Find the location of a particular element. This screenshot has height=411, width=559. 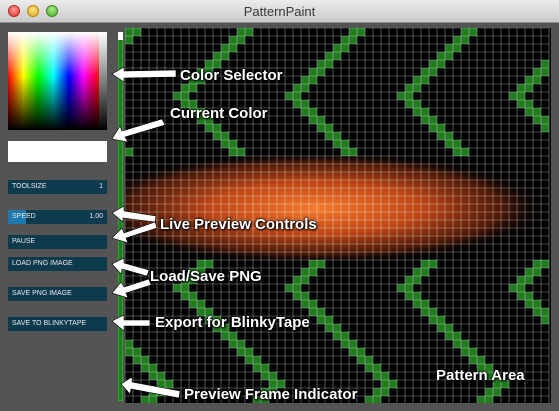

annotation-export: Export for BlinkyTape is located at coordinates (232, 322).